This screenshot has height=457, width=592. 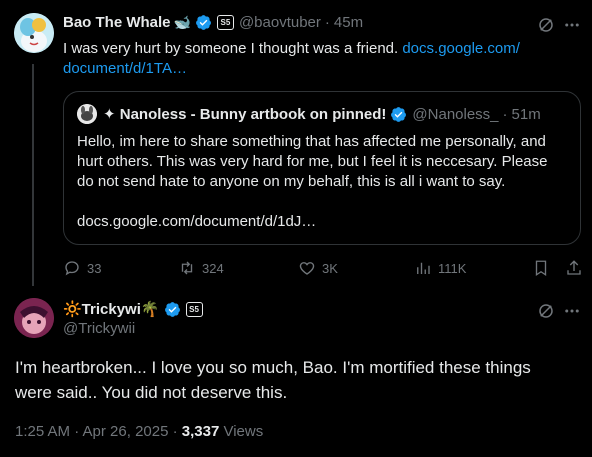 I want to click on repost-icon, so click(x=187, y=268).